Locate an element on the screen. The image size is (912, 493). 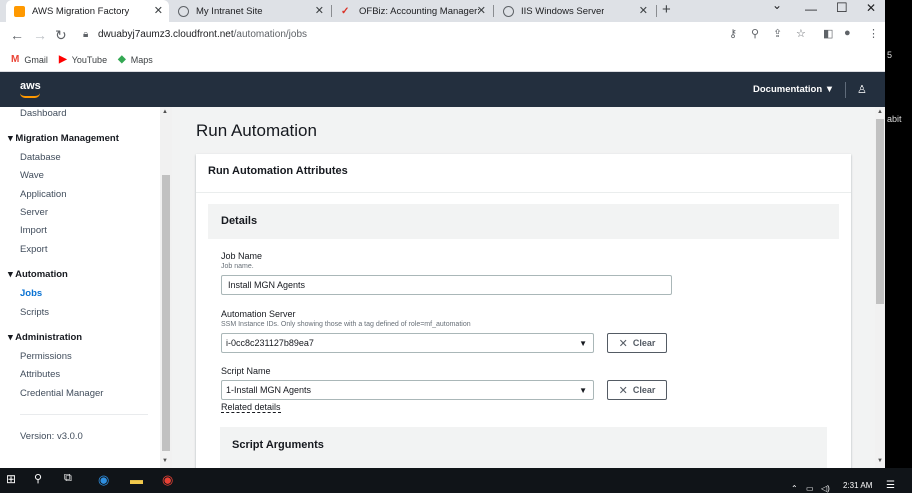
sidebar-divider is located at coordinates (84, 414).